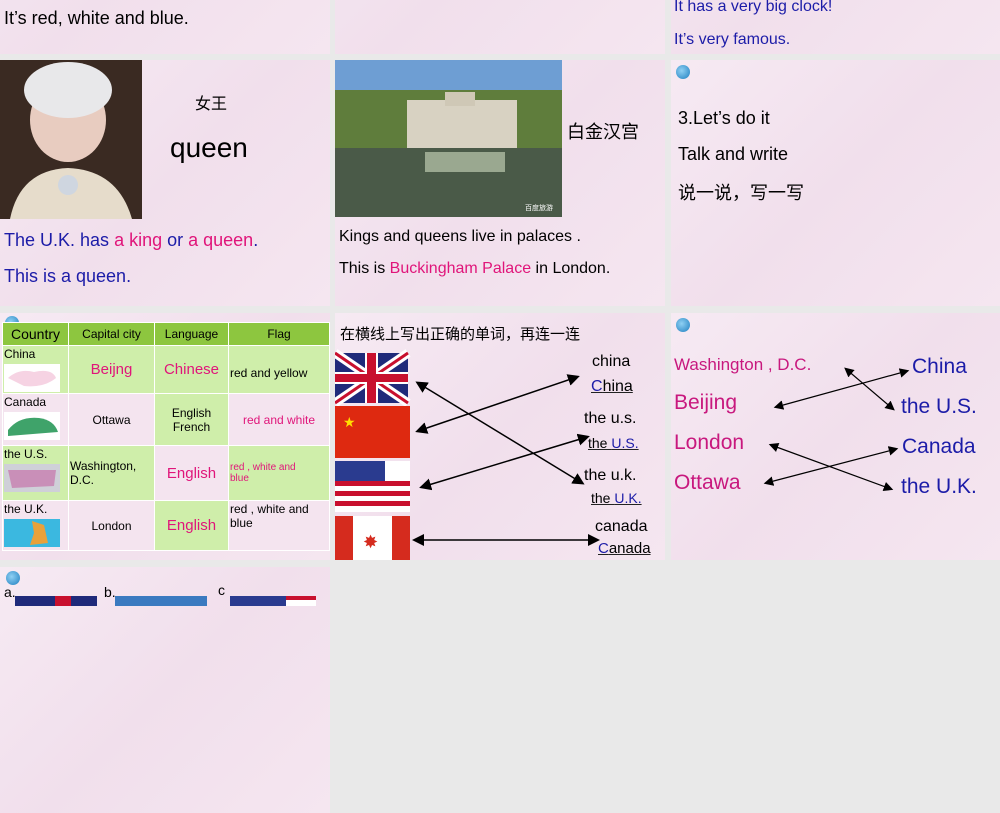  I want to click on word-answer: the U.K., so click(616, 498).